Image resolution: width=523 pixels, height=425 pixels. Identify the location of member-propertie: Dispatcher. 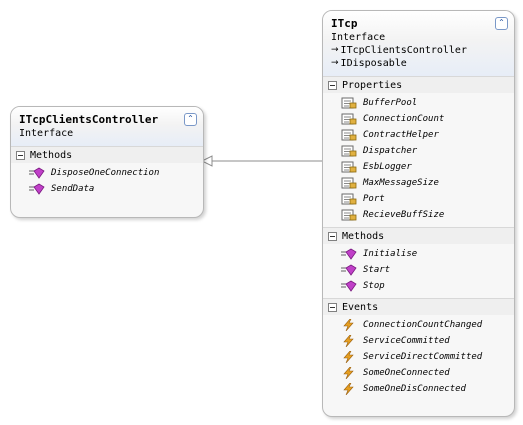
(418, 151).